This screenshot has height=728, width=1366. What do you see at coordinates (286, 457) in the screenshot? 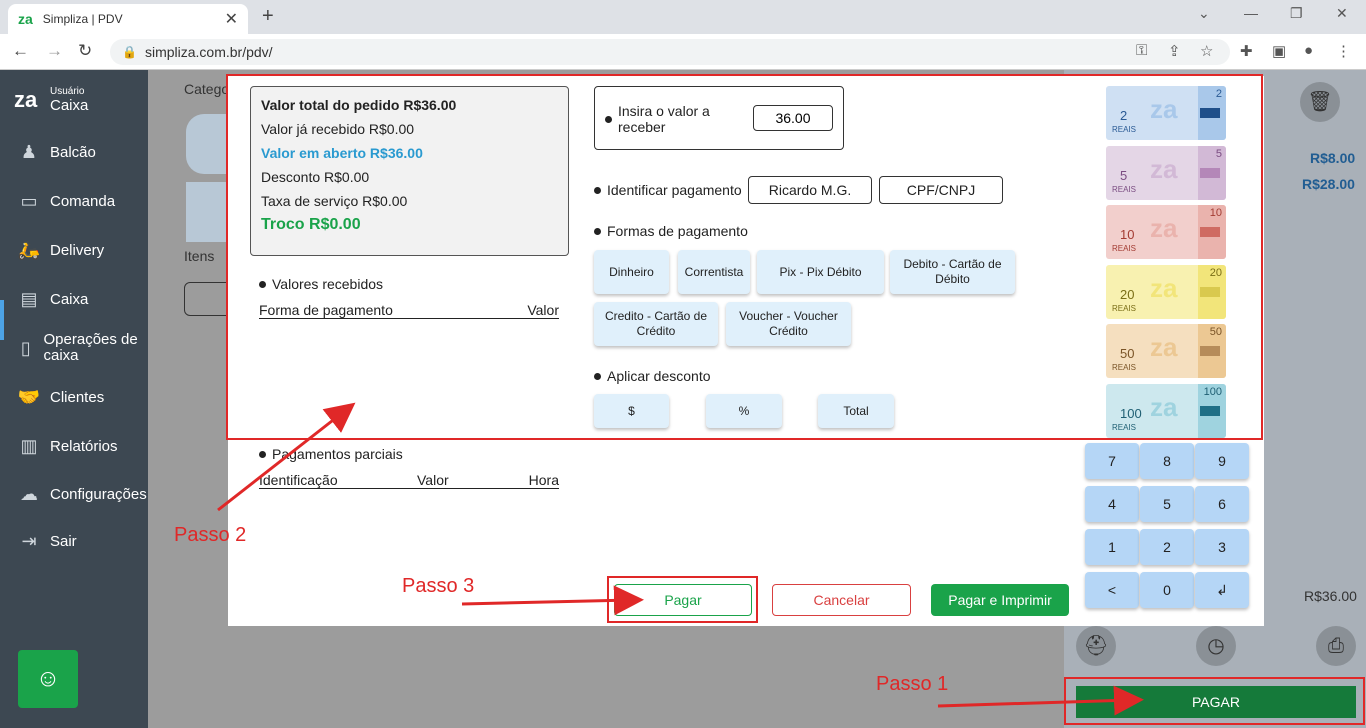
I see `arrow-step2` at bounding box center [286, 457].